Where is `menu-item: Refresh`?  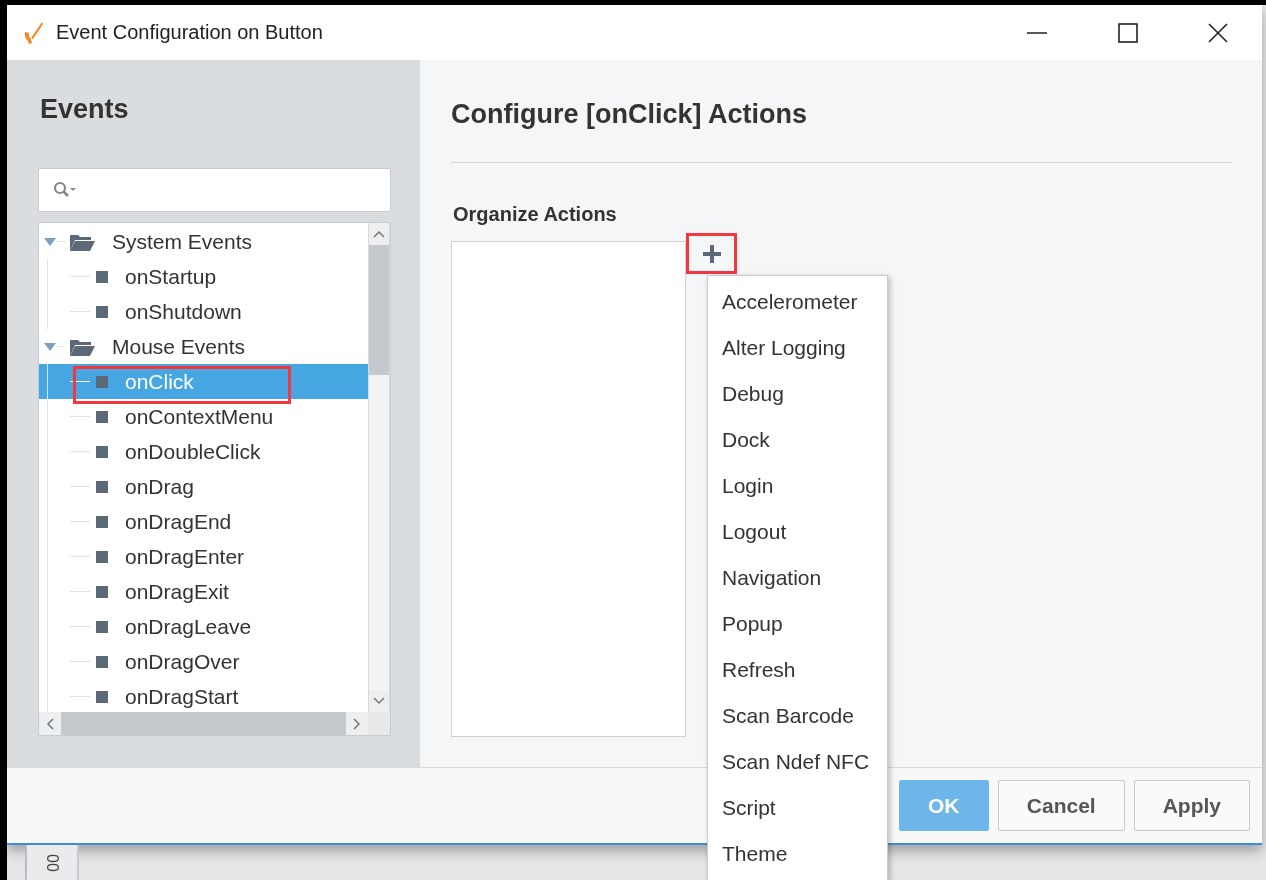
menu-item: Refresh is located at coordinates (797, 670).